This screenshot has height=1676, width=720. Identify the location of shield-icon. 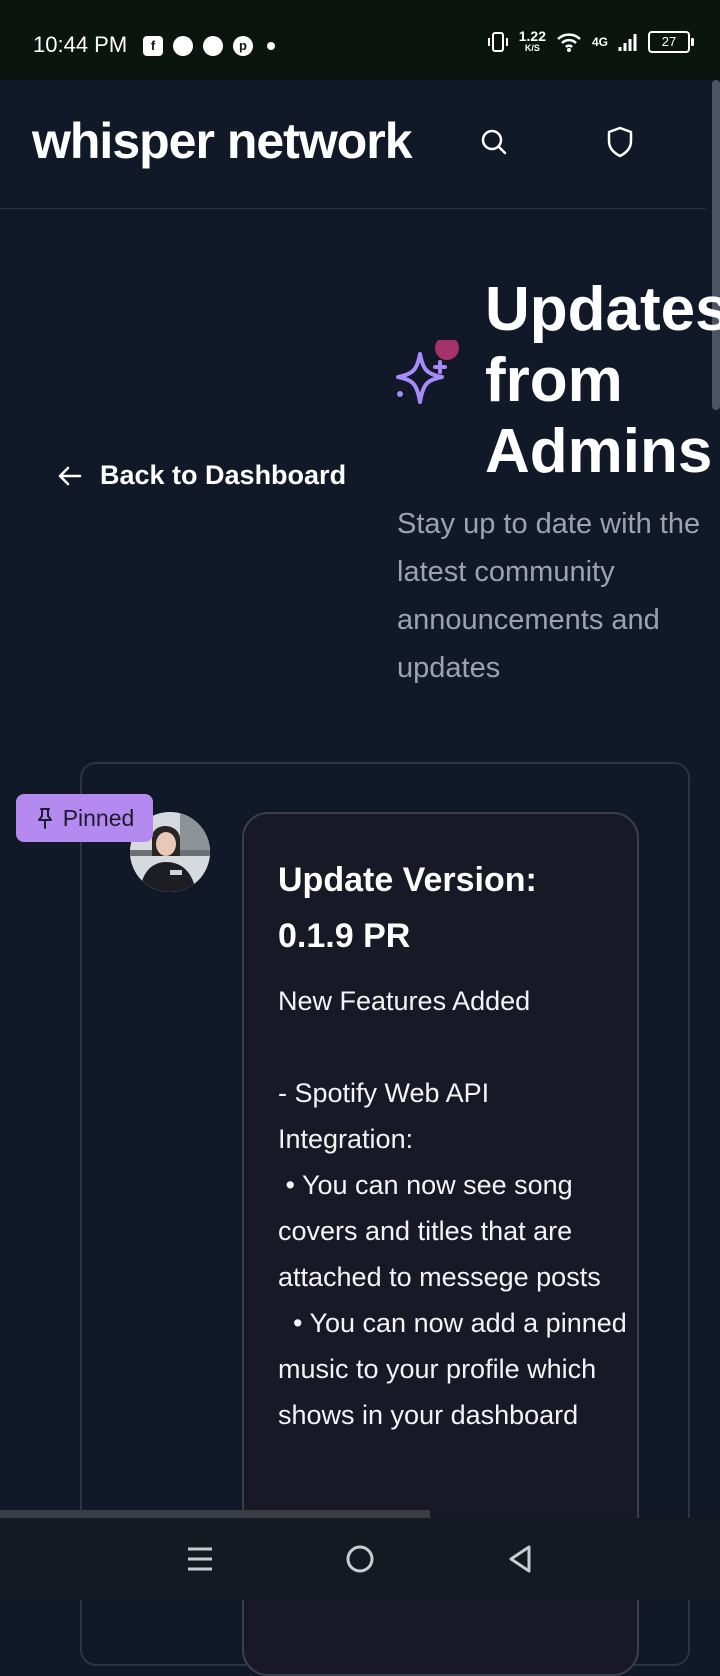
(620, 142).